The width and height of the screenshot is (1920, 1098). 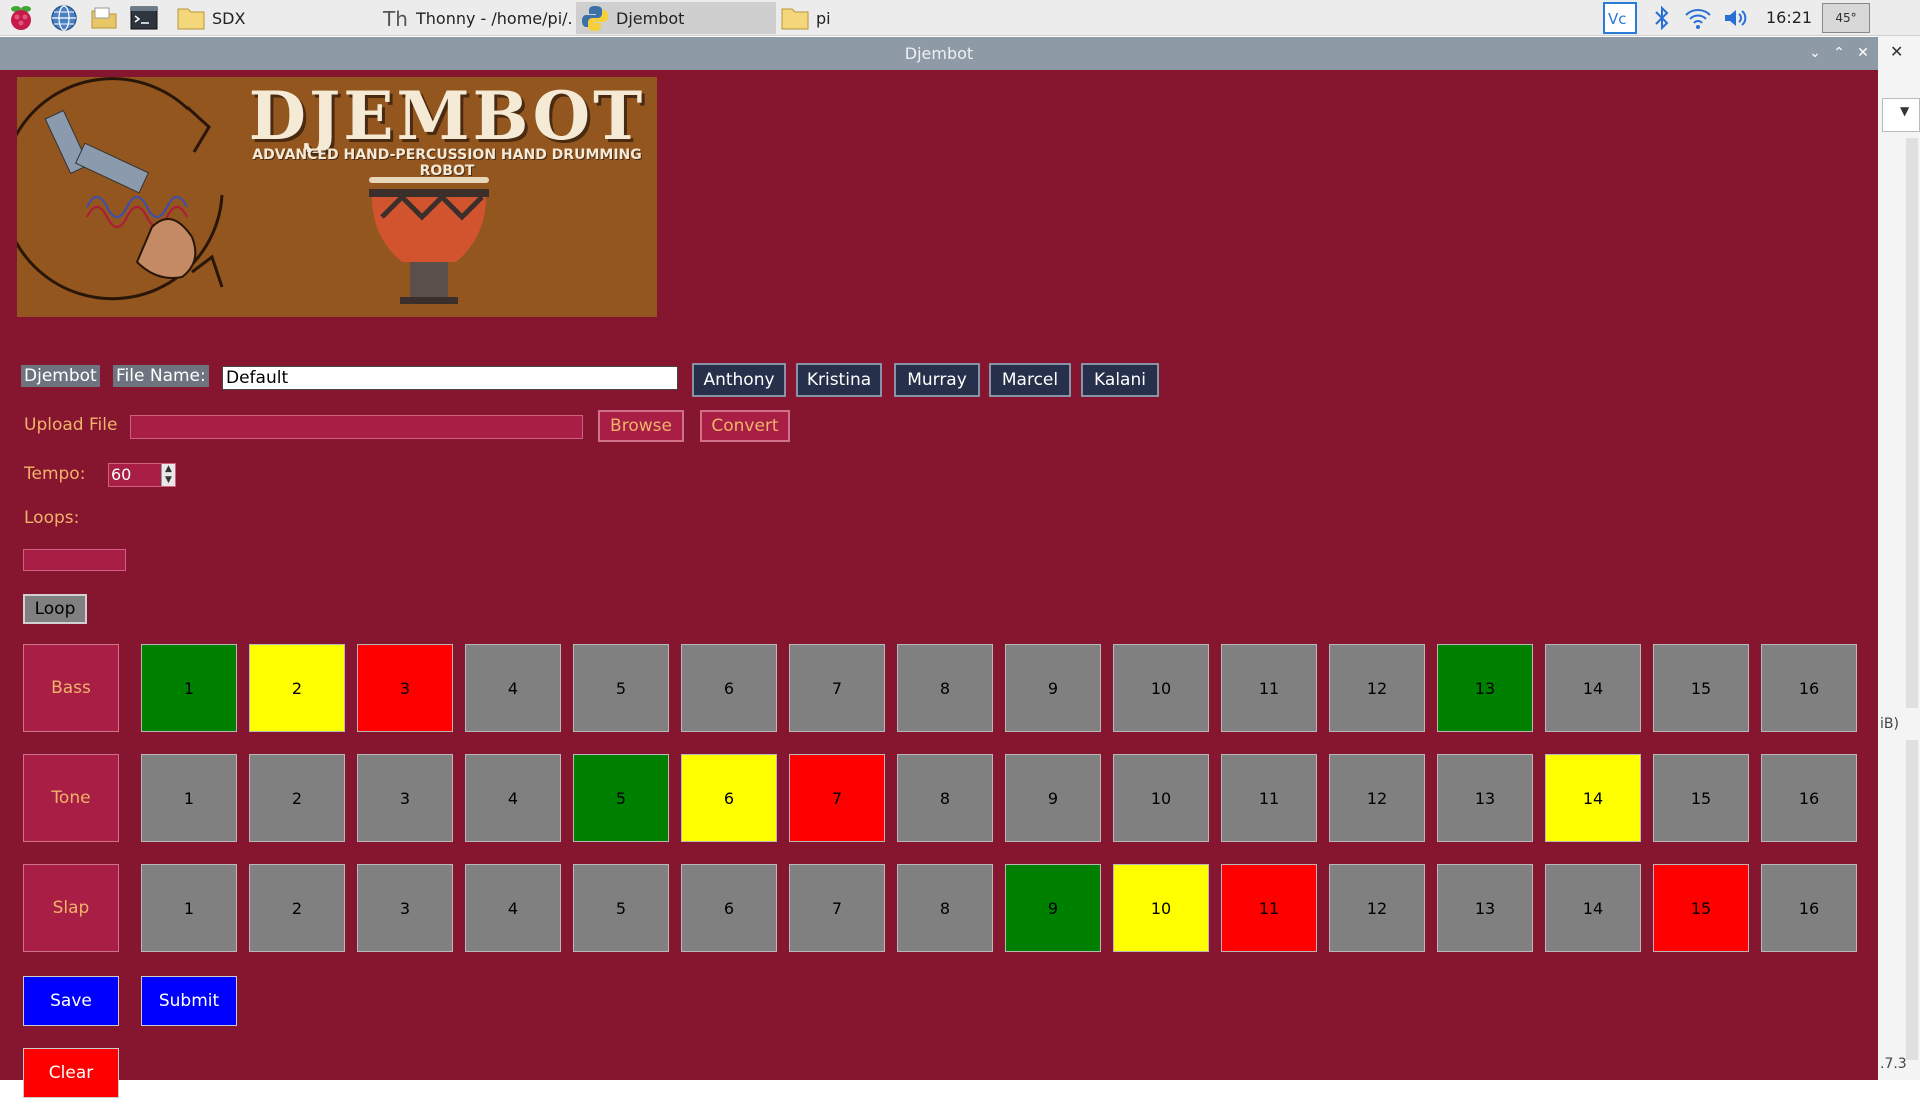 What do you see at coordinates (1701, 688) in the screenshot?
I see `step-cell-bass-15: 15` at bounding box center [1701, 688].